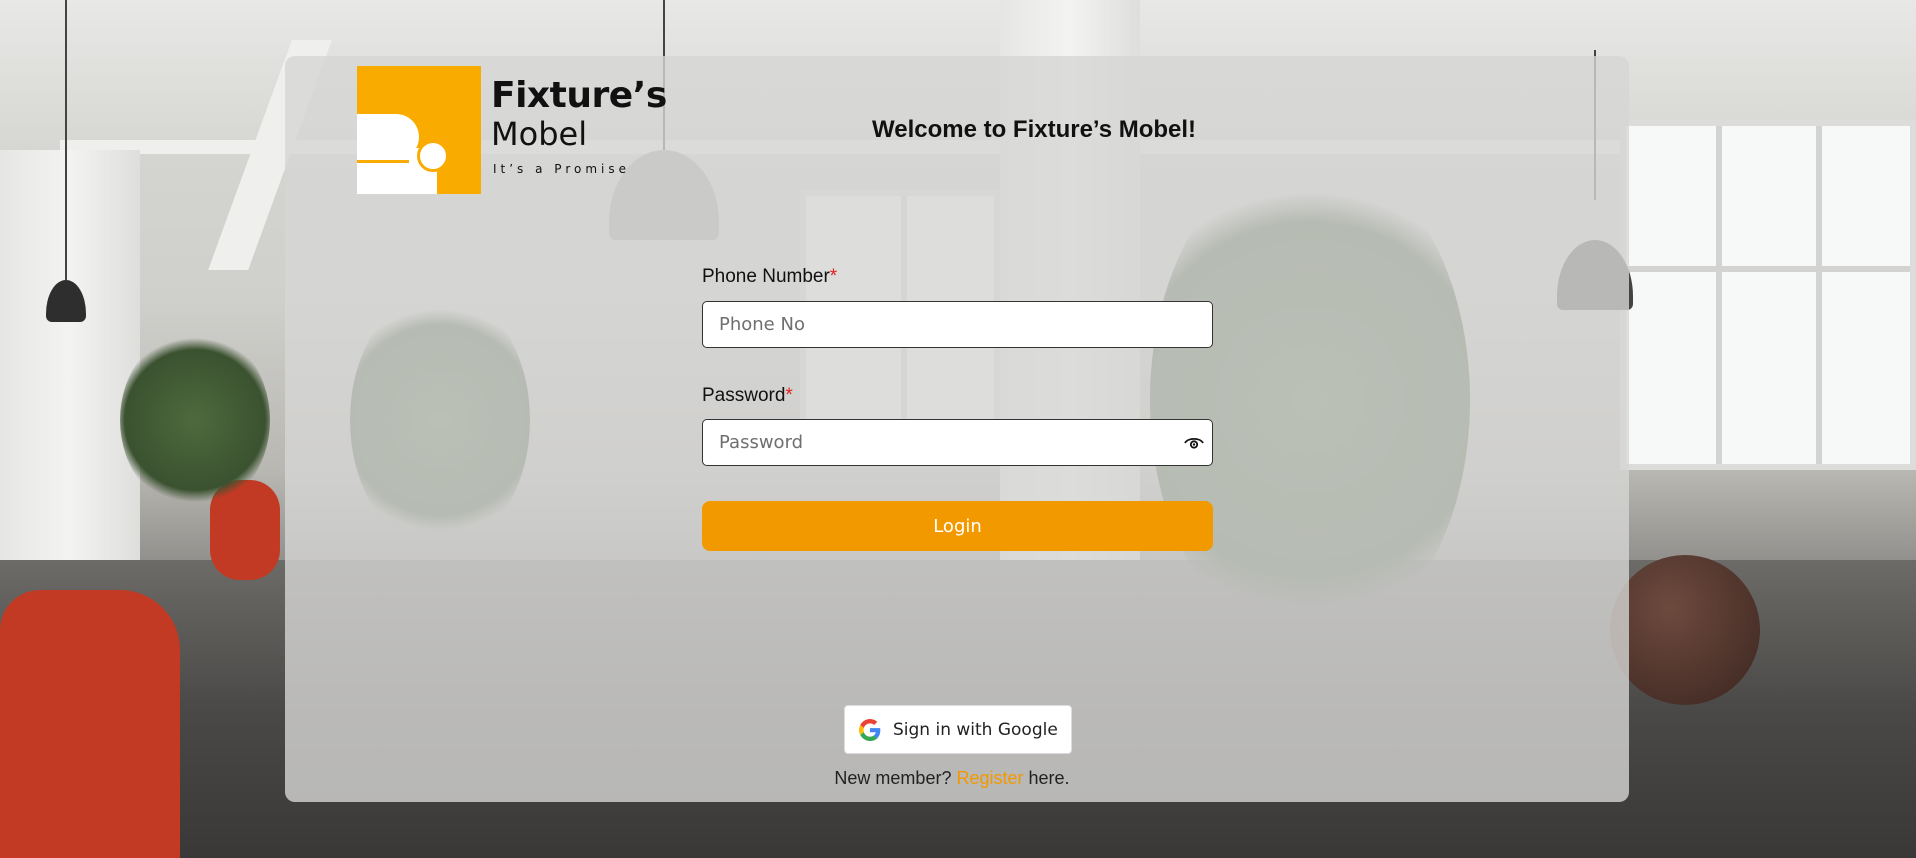 The height and width of the screenshot is (858, 1916). What do you see at coordinates (579, 95) in the screenshot?
I see `brand-name: Fixture’s` at bounding box center [579, 95].